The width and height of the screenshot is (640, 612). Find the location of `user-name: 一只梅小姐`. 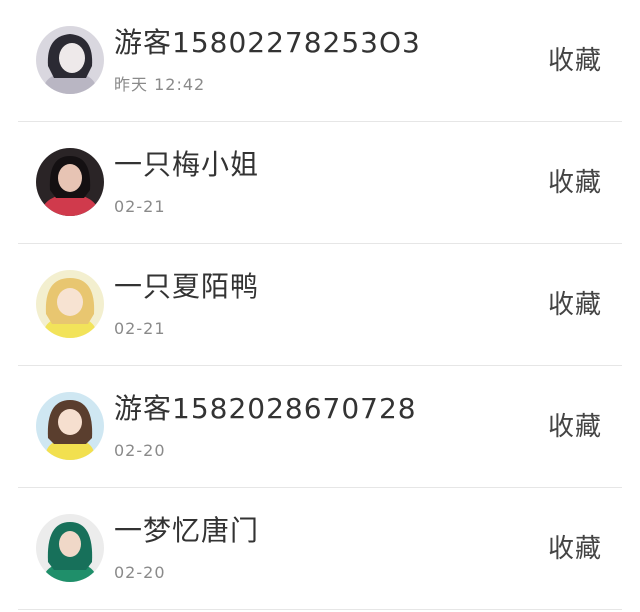

user-name: 一只梅小姐 is located at coordinates (187, 164).